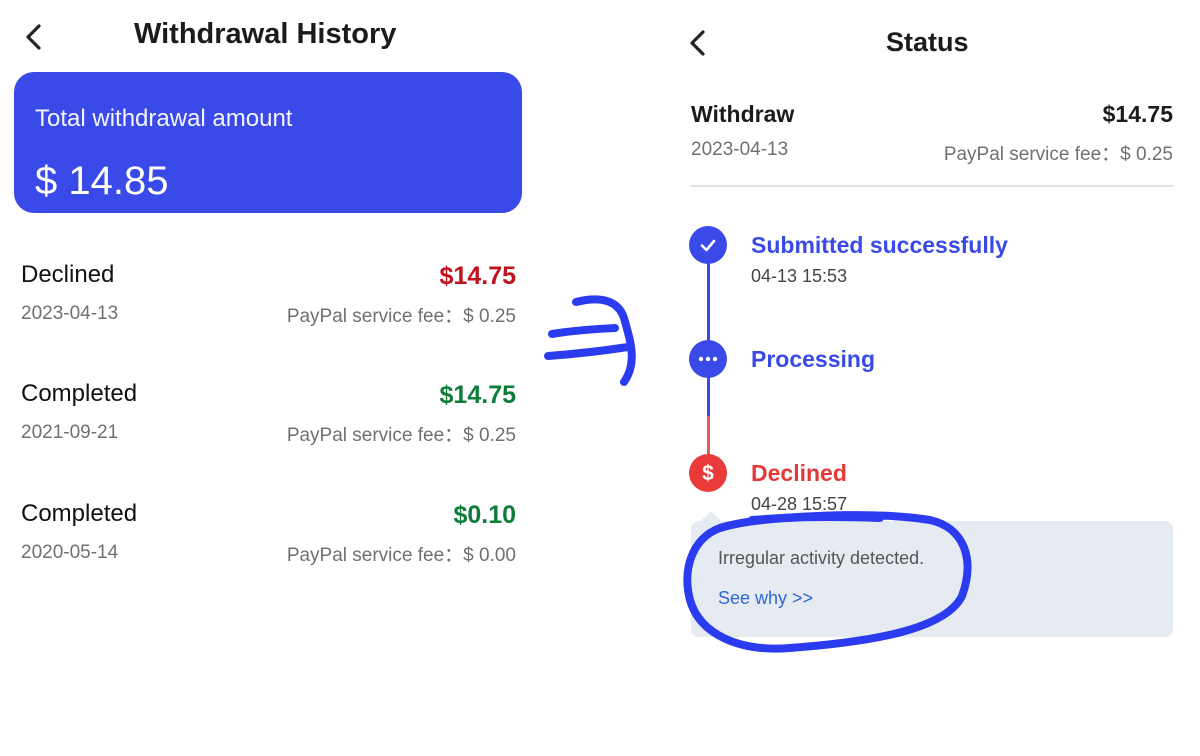 This screenshot has height=756, width=1200. What do you see at coordinates (590, 340) in the screenshot?
I see `hand-drawn-arrow-icon` at bounding box center [590, 340].